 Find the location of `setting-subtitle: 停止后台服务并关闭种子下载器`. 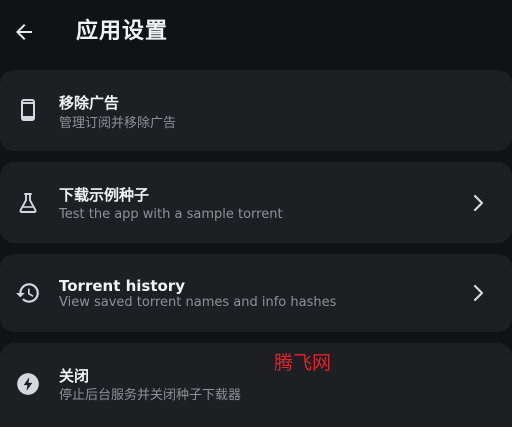

setting-subtitle: 停止后台服务并关闭种子下载器 is located at coordinates (150, 395).